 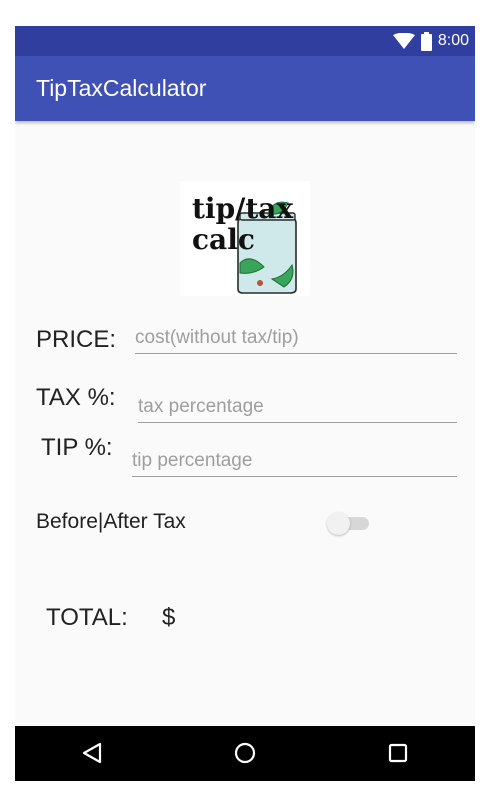 I want to click on recents-button, so click(x=398, y=753).